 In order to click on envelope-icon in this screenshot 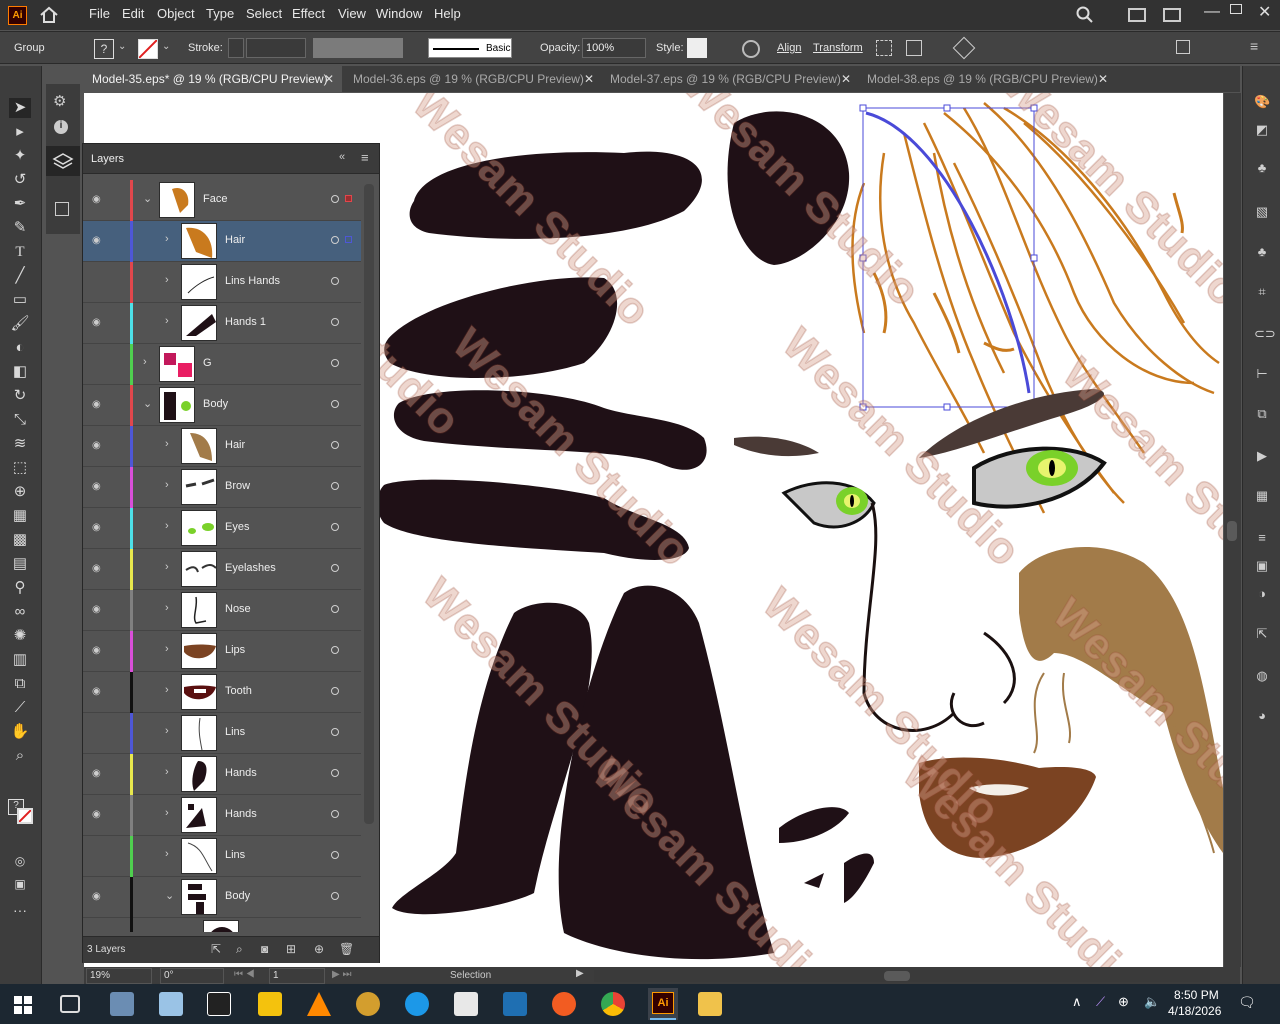, I will do `click(964, 48)`.